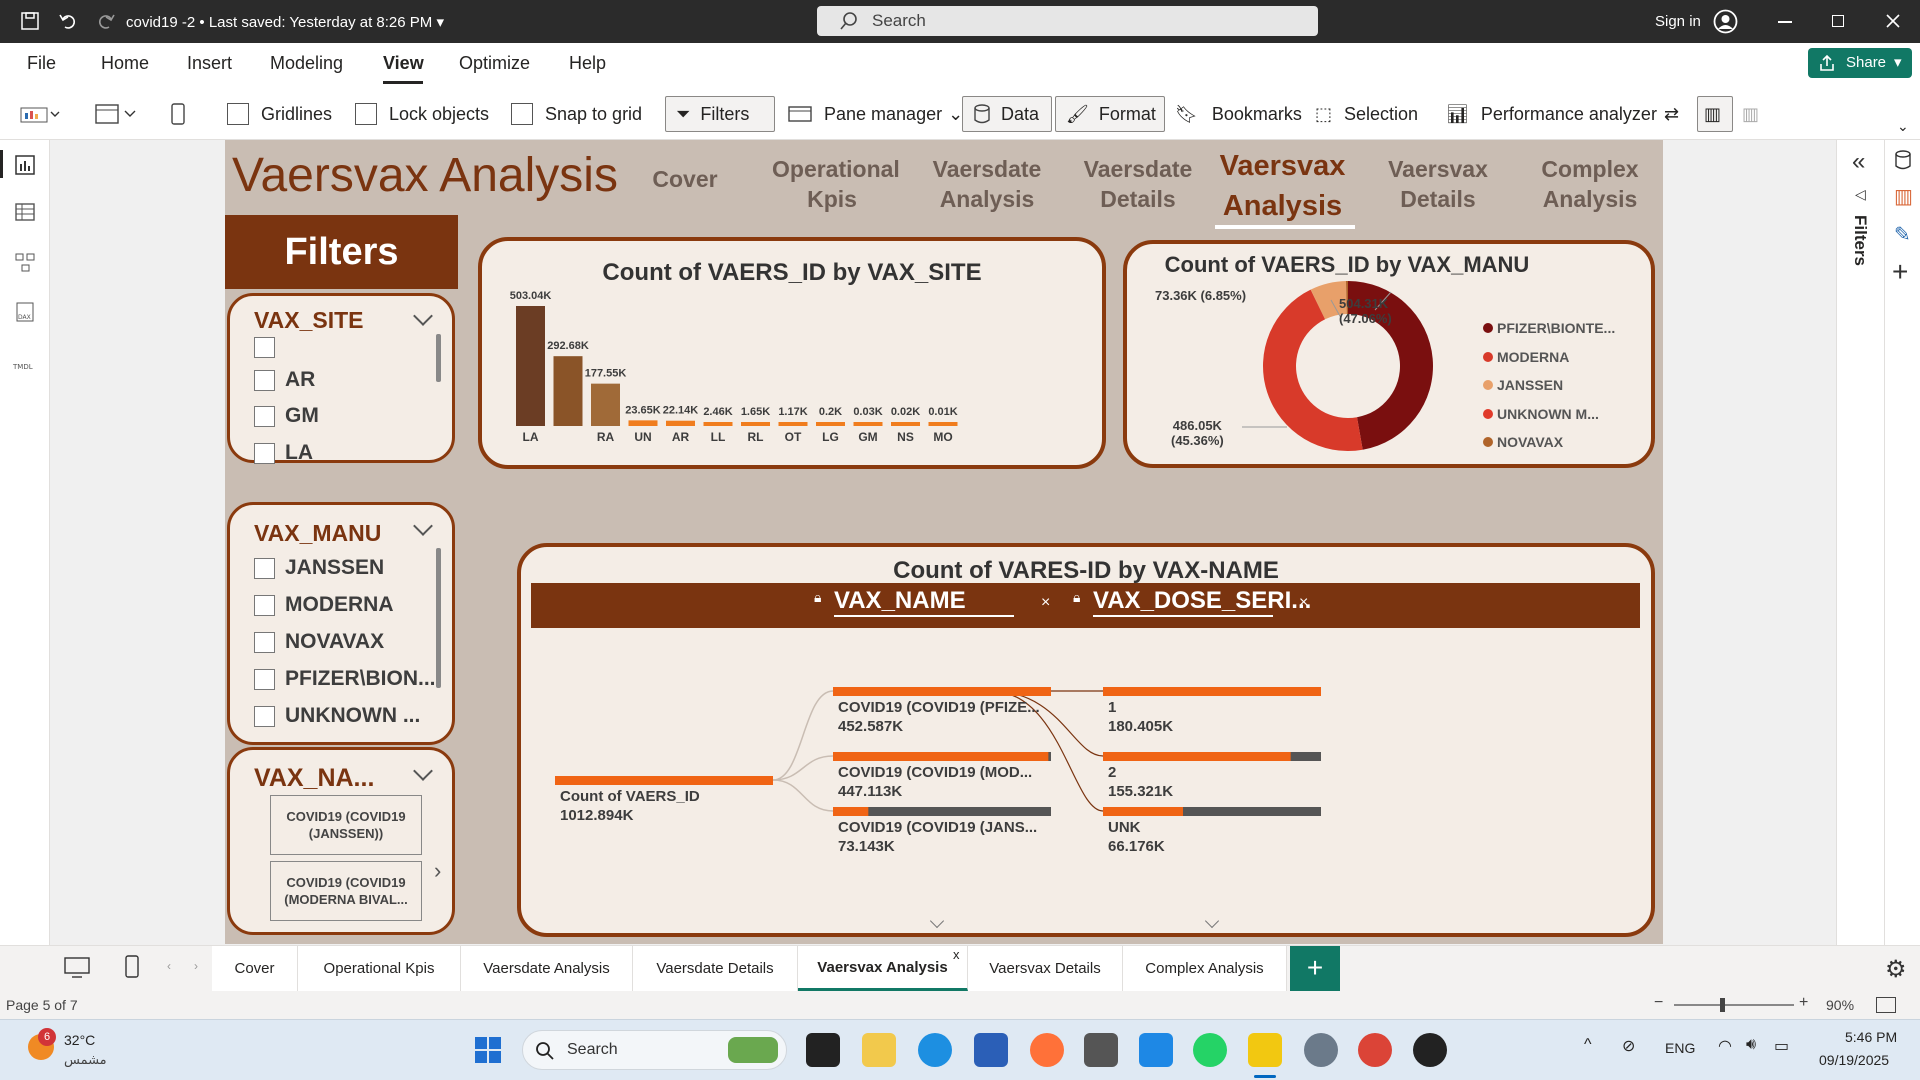 The width and height of the screenshot is (1920, 1080). Describe the element at coordinates (1549, 385) in the screenshot. I see `legend-item: JANSSEN` at that location.